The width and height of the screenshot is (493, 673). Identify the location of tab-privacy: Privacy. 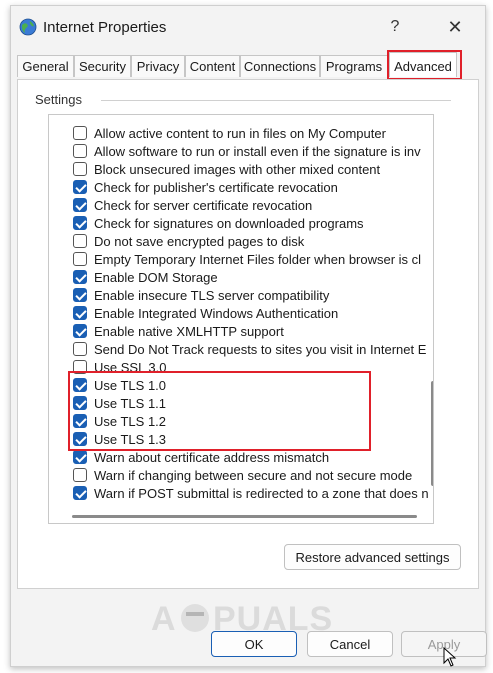
(158, 66).